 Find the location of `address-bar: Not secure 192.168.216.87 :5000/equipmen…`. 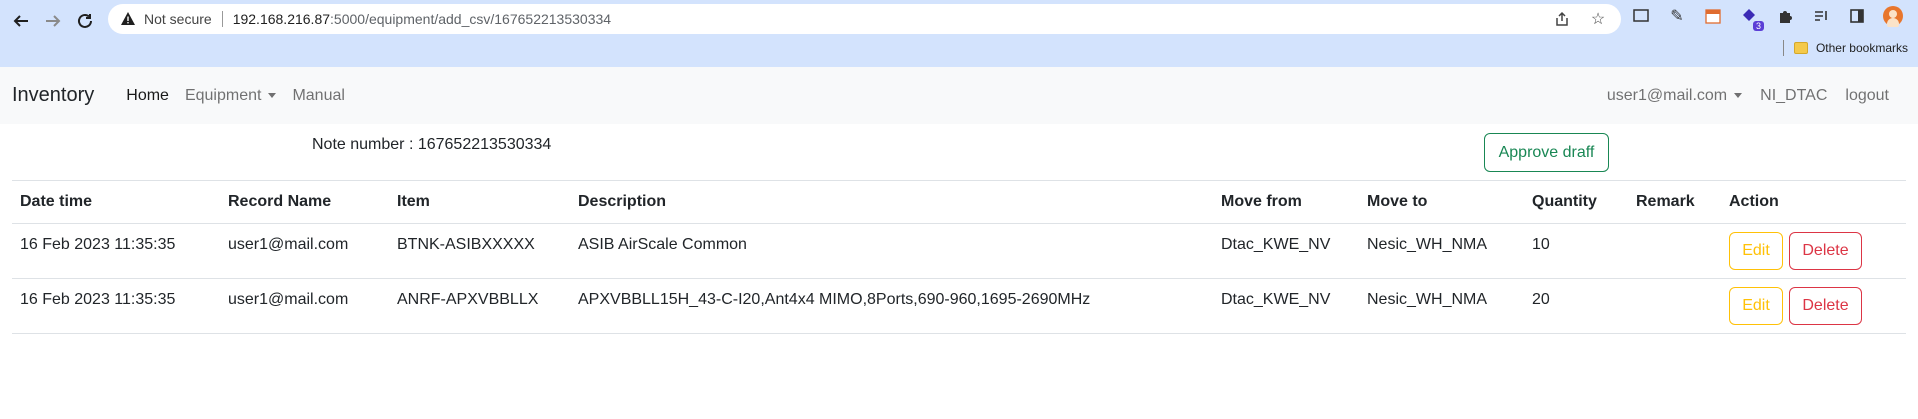

address-bar: Not secure 192.168.216.87 :5000/equipmen… is located at coordinates (864, 19).